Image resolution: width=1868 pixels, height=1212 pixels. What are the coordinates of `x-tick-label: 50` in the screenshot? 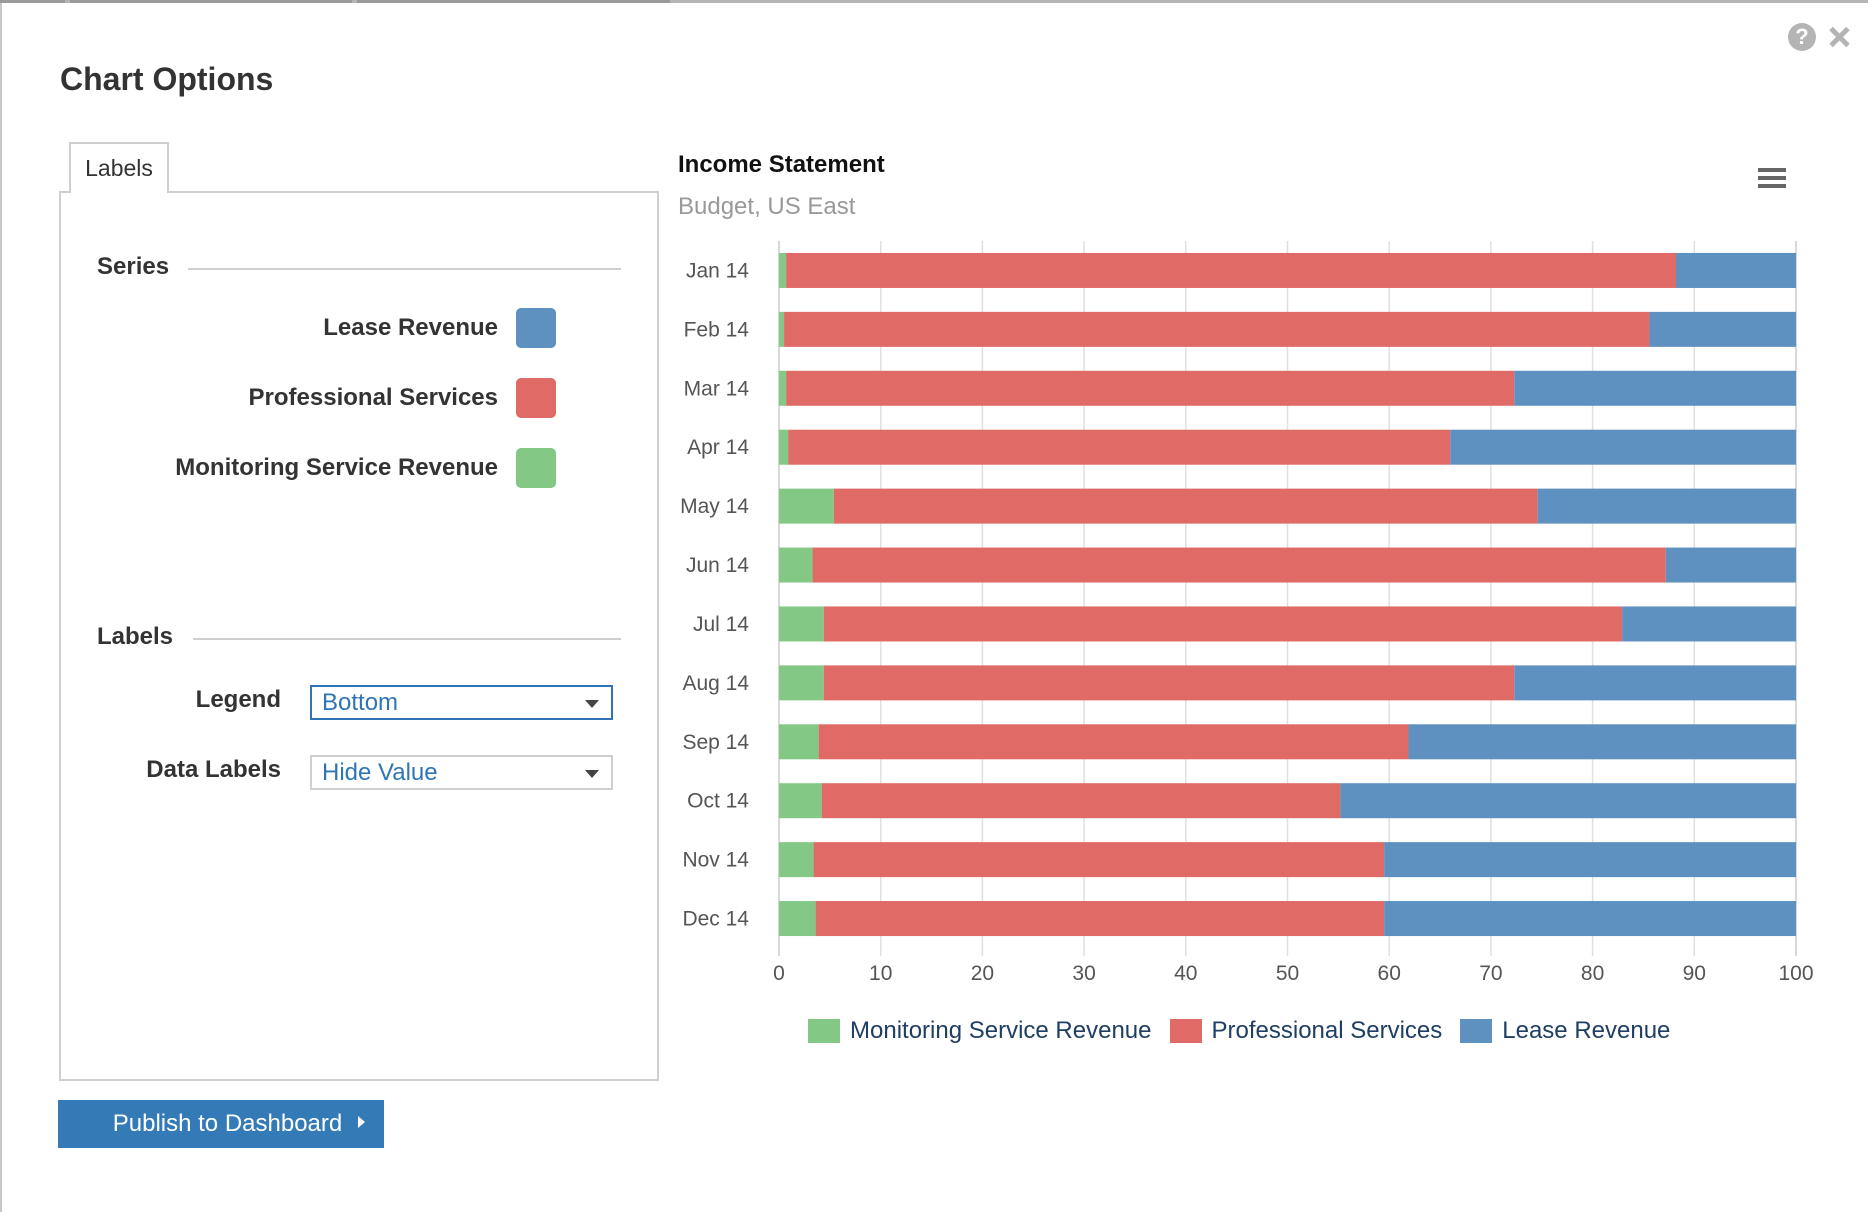 It's located at (1287, 973).